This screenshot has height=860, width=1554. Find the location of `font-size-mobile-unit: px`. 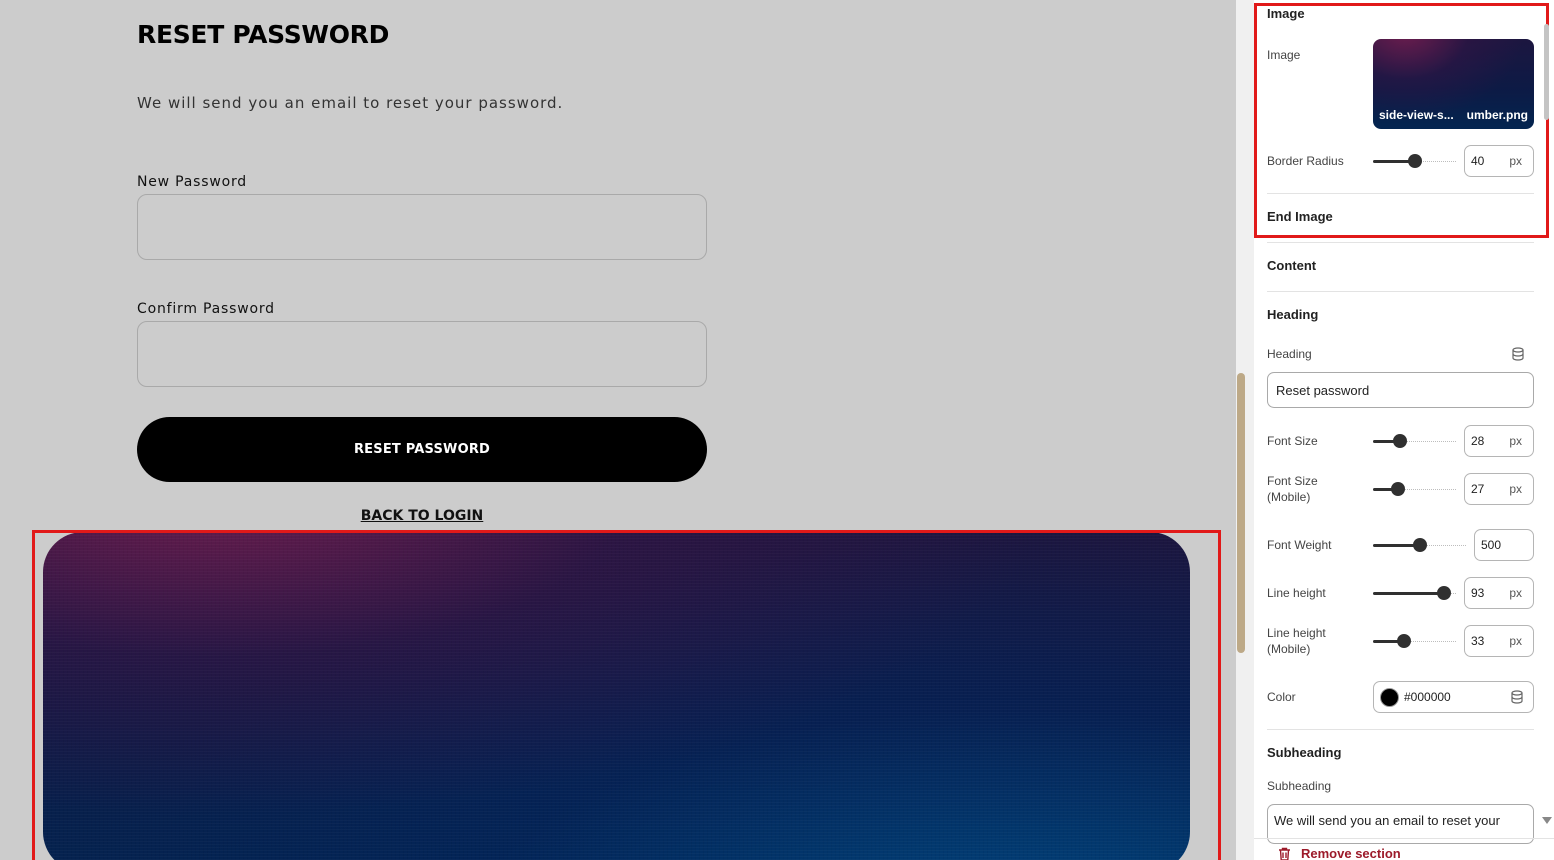

font-size-mobile-unit: px is located at coordinates (1515, 489).